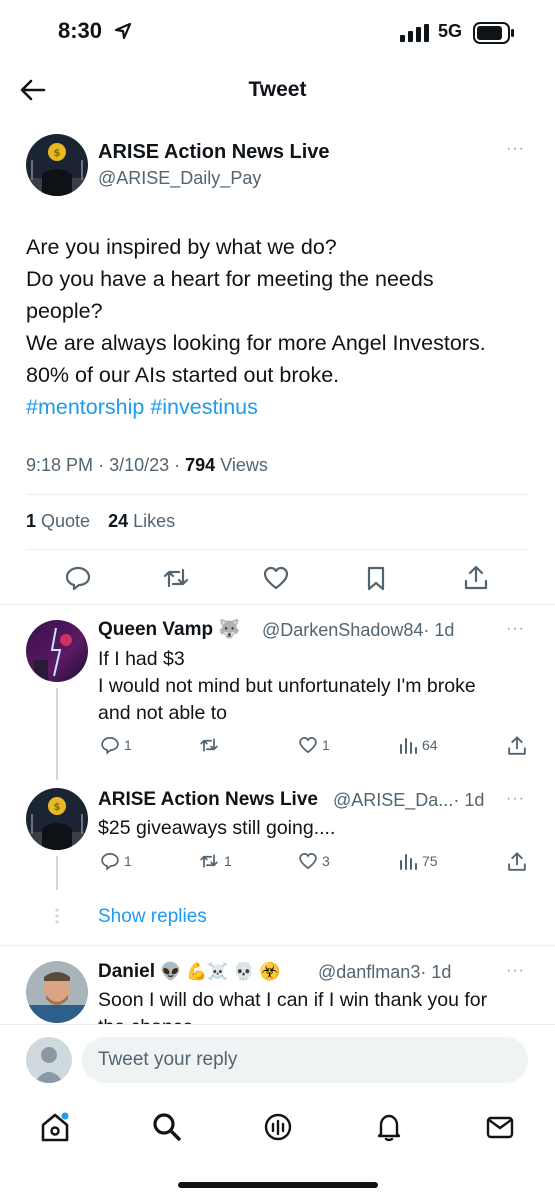  I want to click on top-header: Tweet, so click(277, 90).